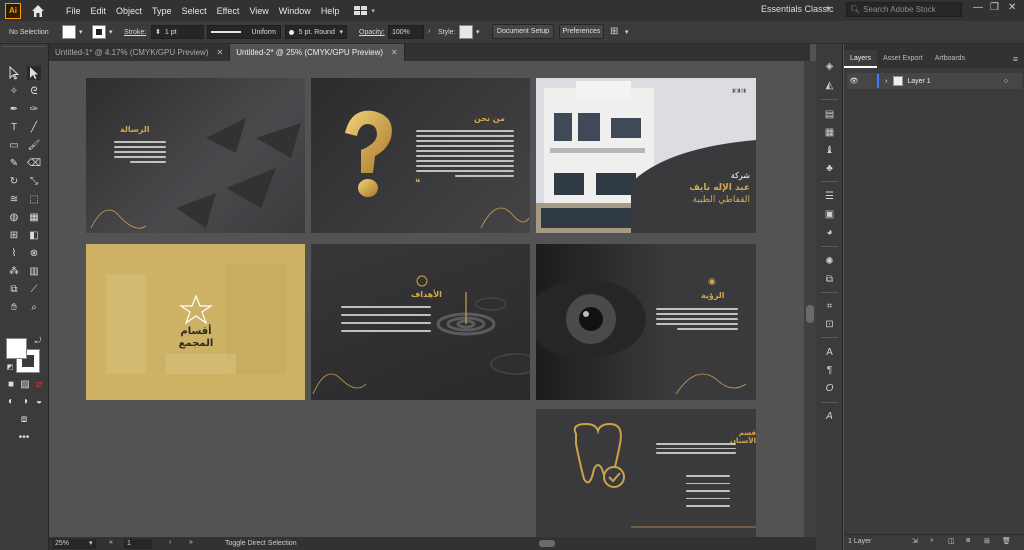 The width and height of the screenshot is (1024, 550). What do you see at coordinates (978, 7) in the screenshot?
I see `minimize-icon: —` at bounding box center [978, 7].